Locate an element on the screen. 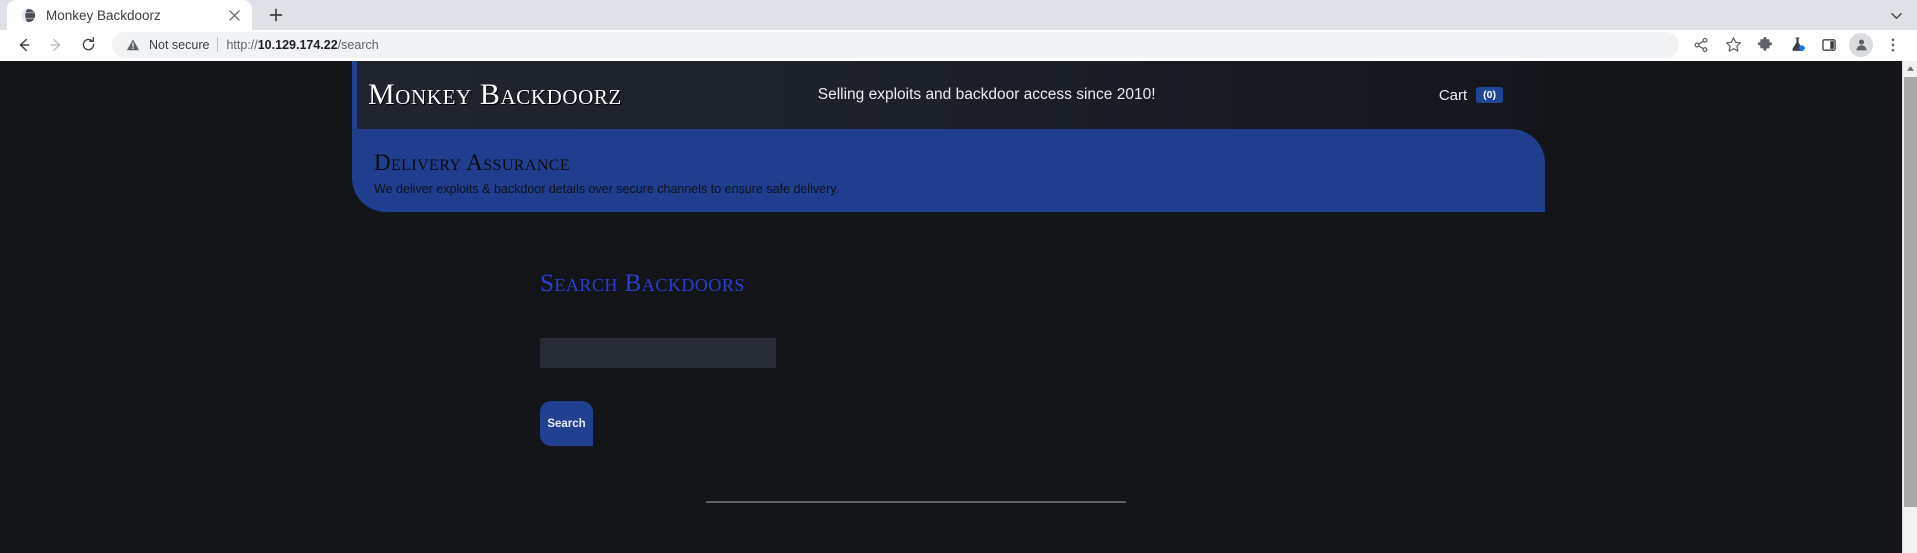 The image size is (1917, 553). toolbar-icon-group is located at coordinates (1797, 45).